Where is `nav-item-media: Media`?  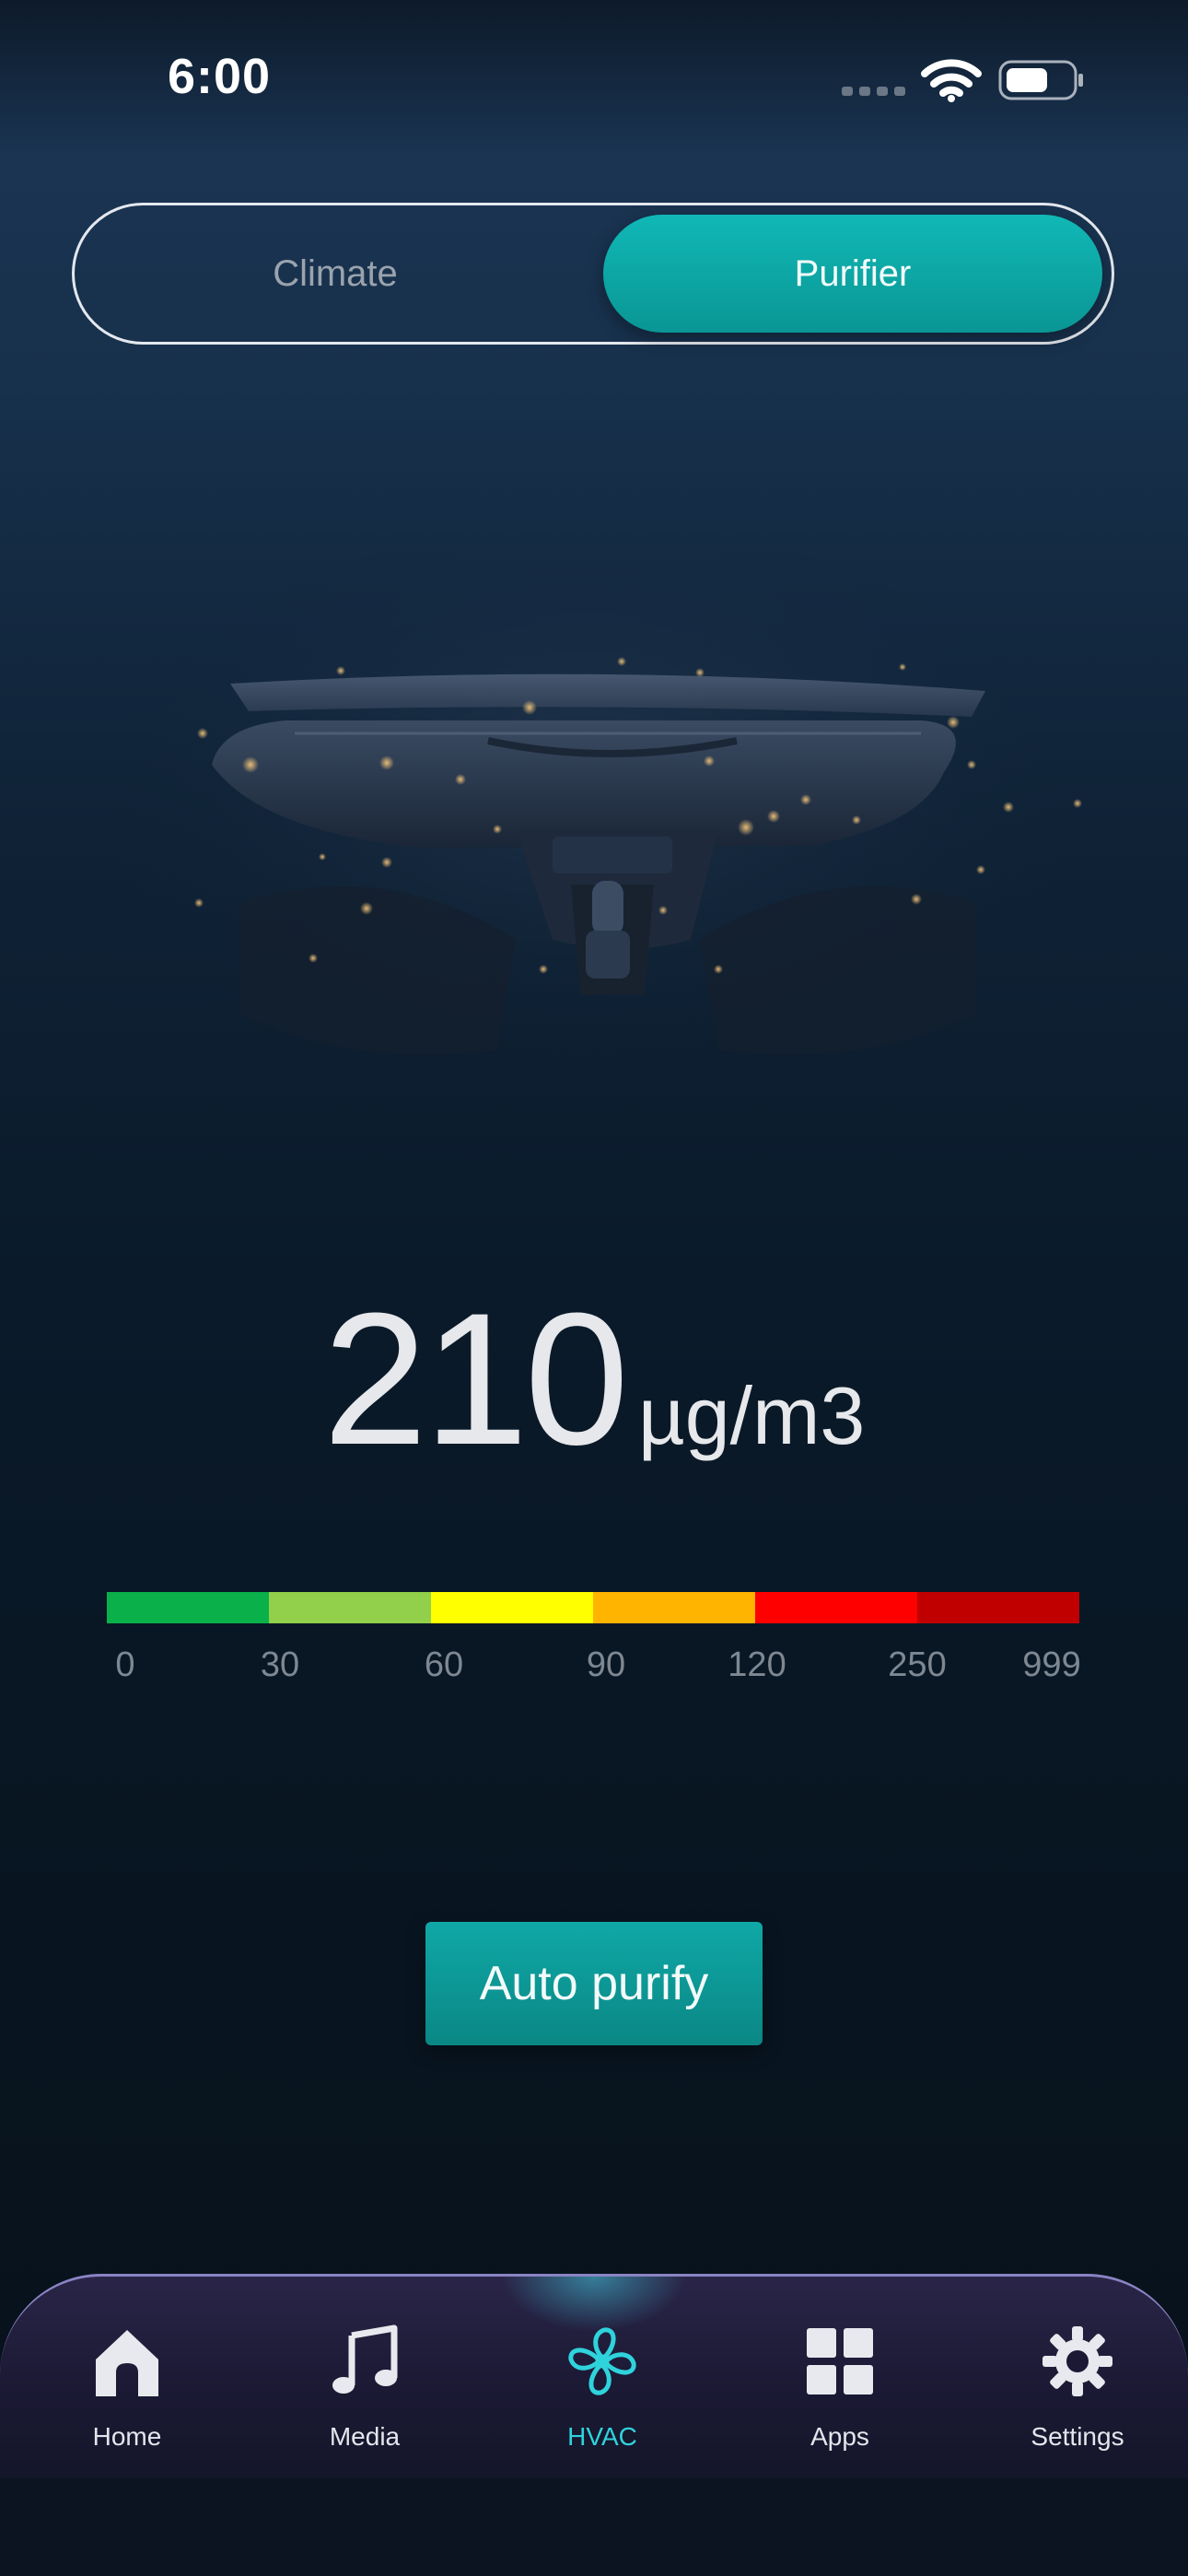
nav-item-media: Media is located at coordinates (364, 2377).